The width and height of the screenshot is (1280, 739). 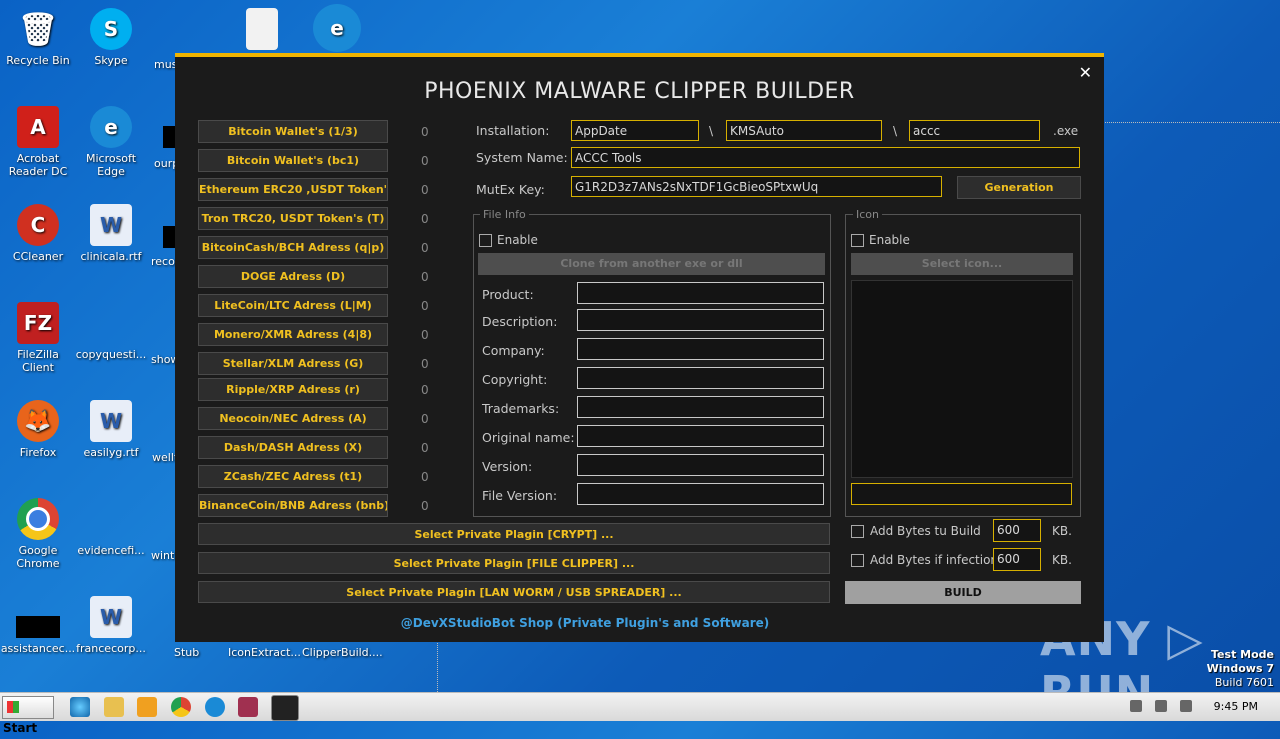 I want to click on start-button: Start, so click(x=28, y=715).